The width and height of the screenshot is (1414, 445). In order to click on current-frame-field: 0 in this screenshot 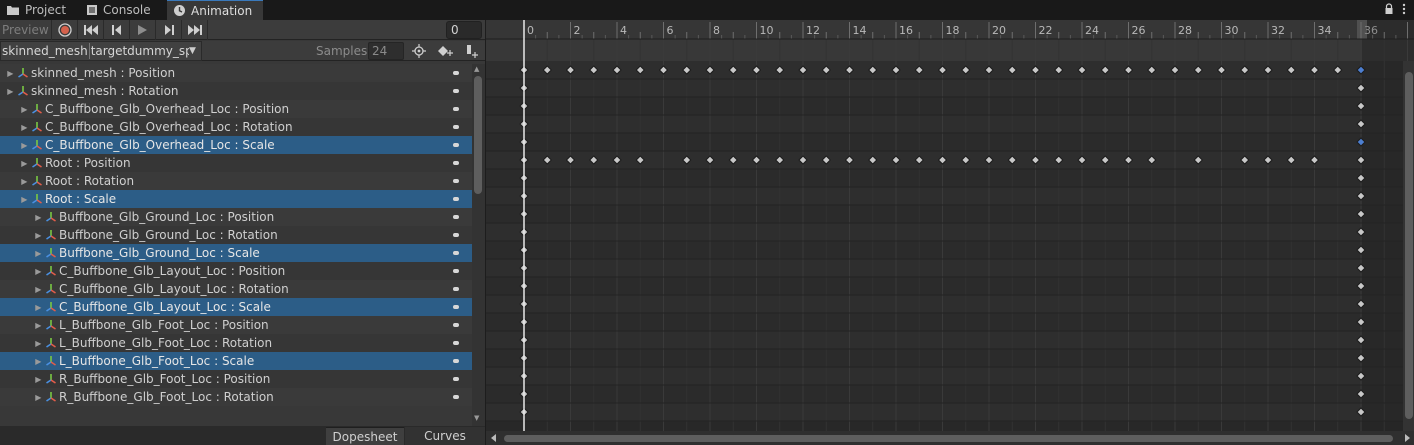, I will do `click(464, 30)`.